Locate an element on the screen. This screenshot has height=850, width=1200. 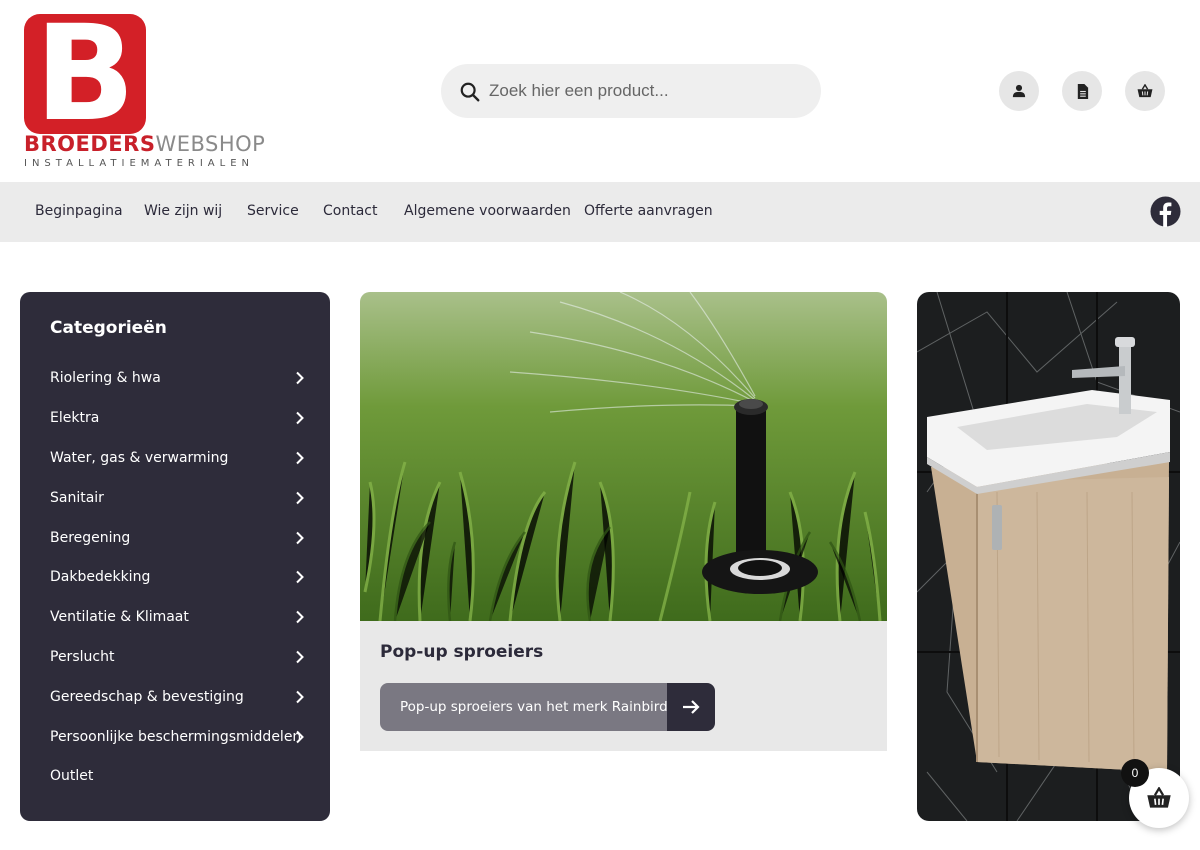
logo-name-part1: BROEDERS is located at coordinates (90, 144).